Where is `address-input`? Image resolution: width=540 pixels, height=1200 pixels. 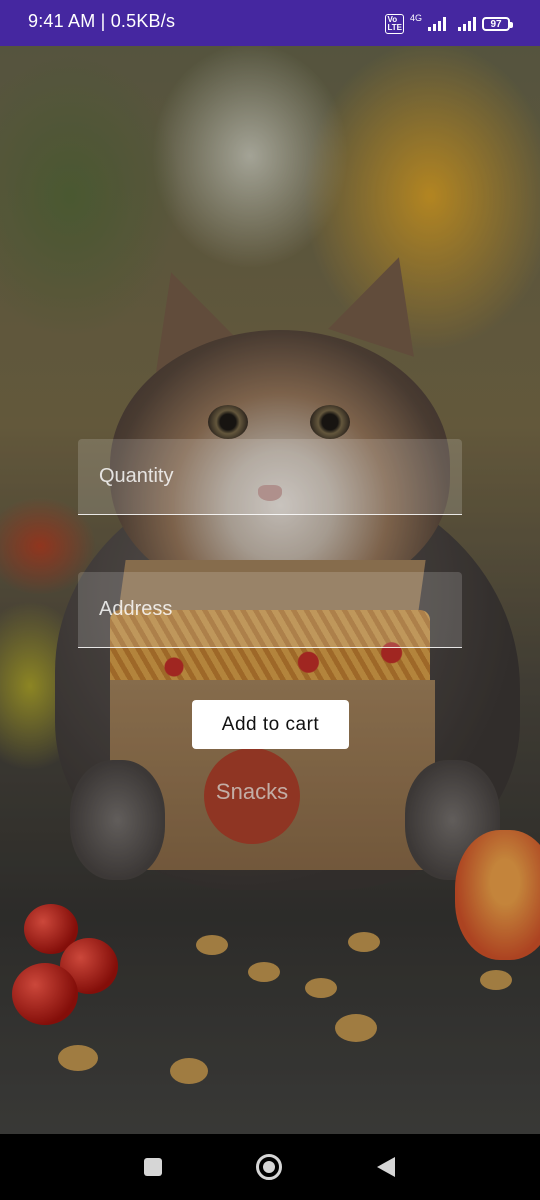 address-input is located at coordinates (270, 609).